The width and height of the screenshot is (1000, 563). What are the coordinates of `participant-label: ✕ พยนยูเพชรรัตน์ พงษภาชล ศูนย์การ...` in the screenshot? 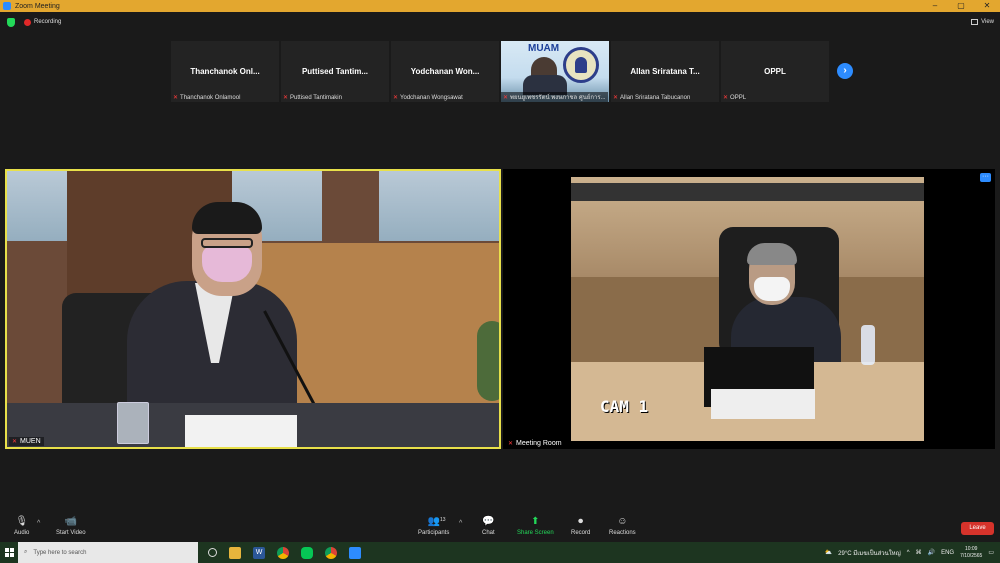 It's located at (554, 97).